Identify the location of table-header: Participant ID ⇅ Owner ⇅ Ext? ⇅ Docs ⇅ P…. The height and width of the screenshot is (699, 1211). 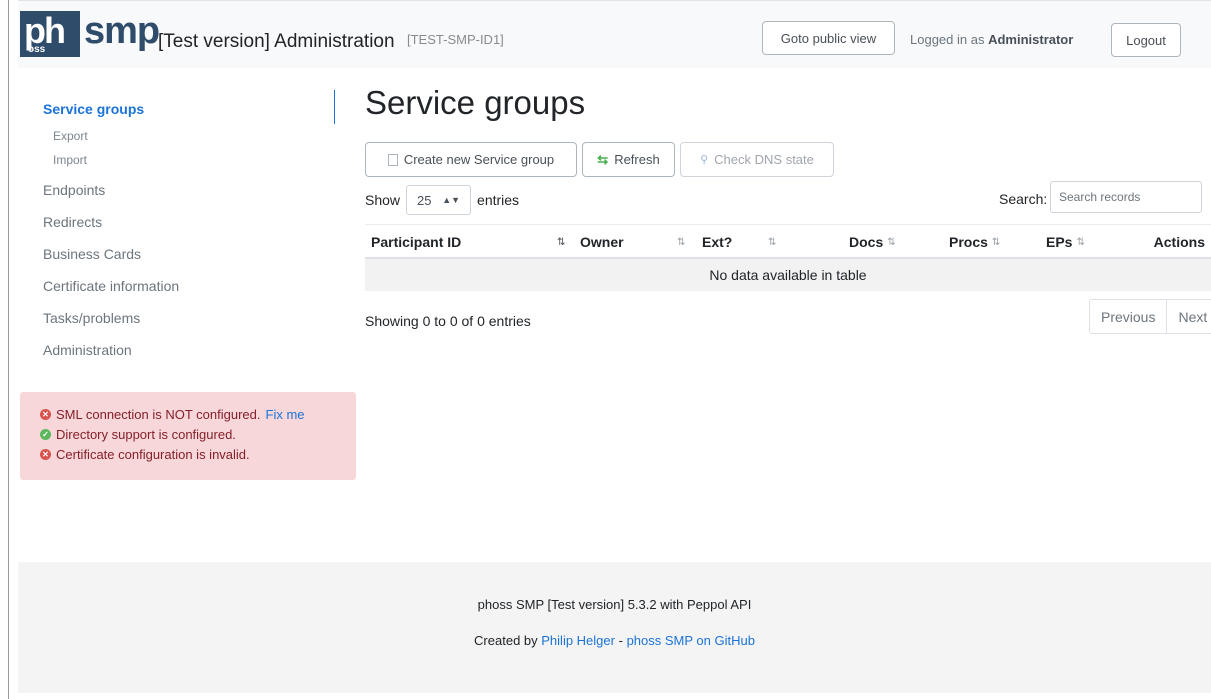
(788, 241).